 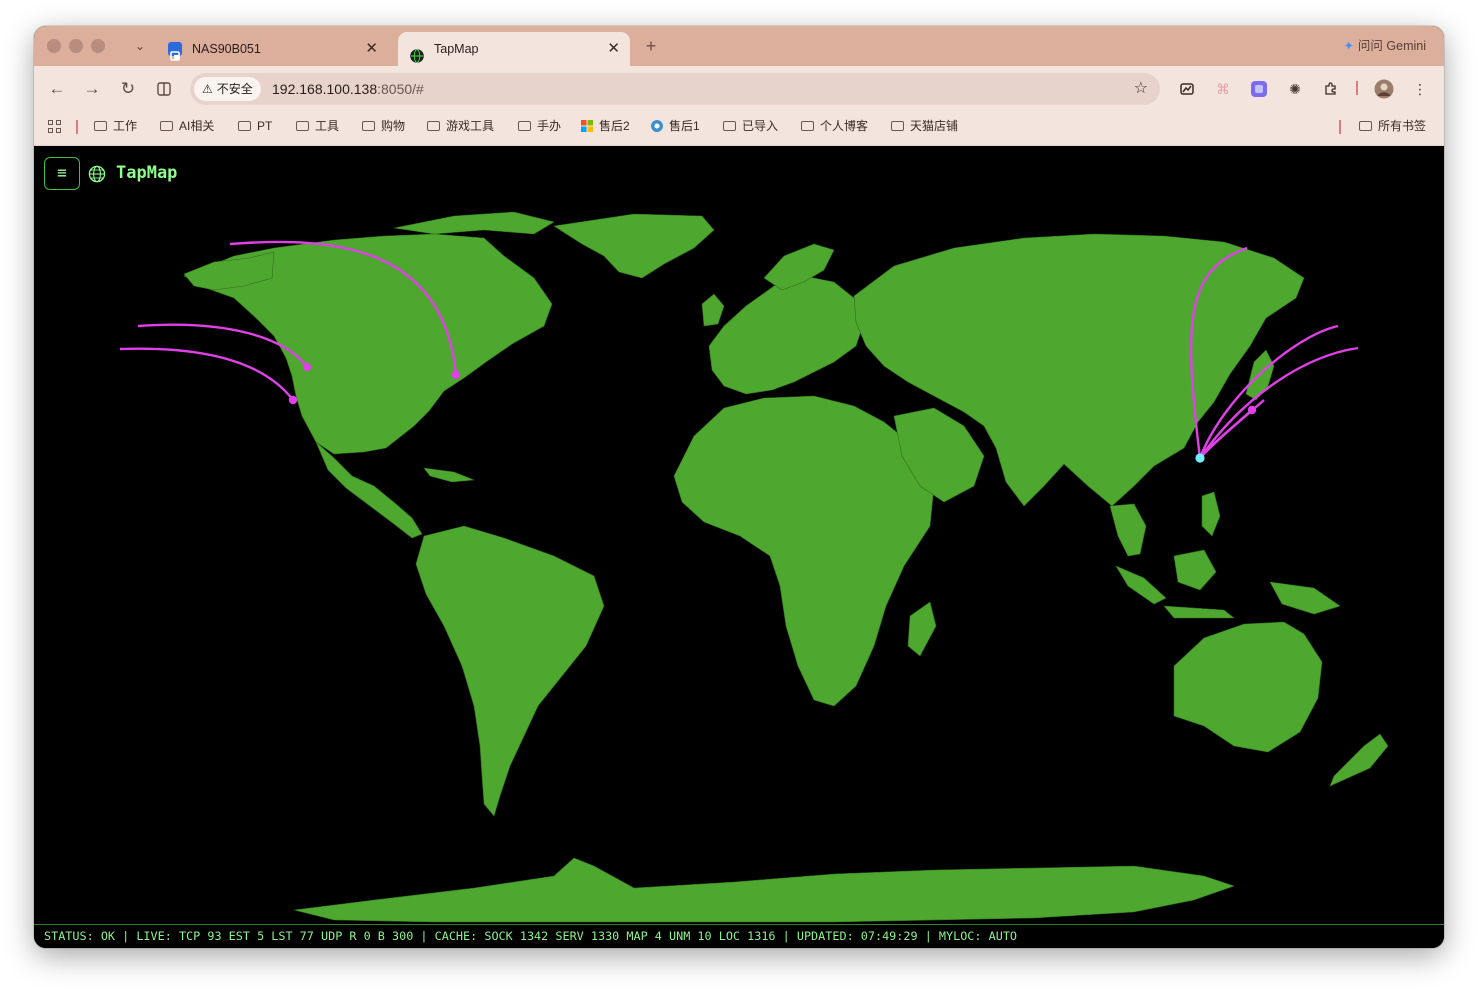 I want to click on bookmark-folder: 工作, so click(x=115, y=126).